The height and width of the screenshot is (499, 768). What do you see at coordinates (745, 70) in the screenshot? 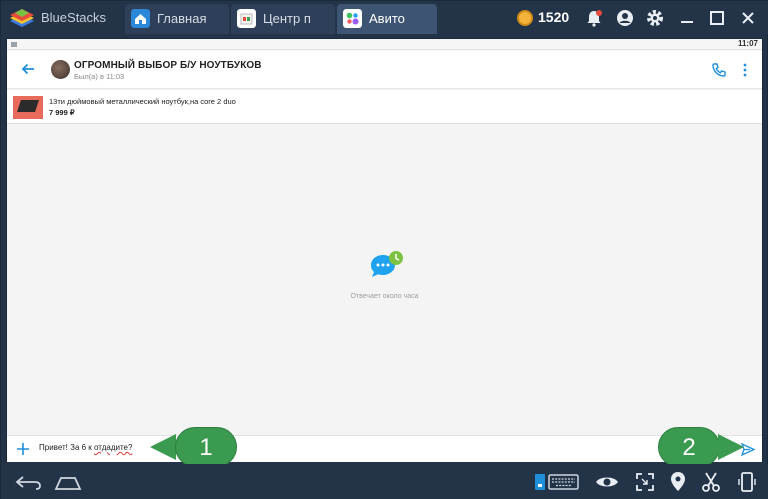
I see `more-vert-icon` at bounding box center [745, 70].